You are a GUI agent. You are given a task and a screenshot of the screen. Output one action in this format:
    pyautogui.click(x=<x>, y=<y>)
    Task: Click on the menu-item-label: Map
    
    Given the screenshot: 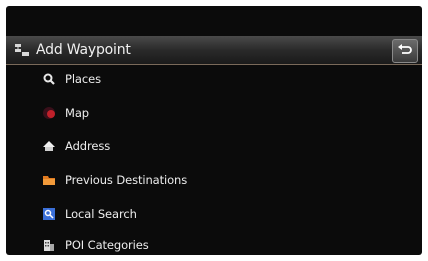 What is the action you would take?
    pyautogui.click(x=77, y=113)
    